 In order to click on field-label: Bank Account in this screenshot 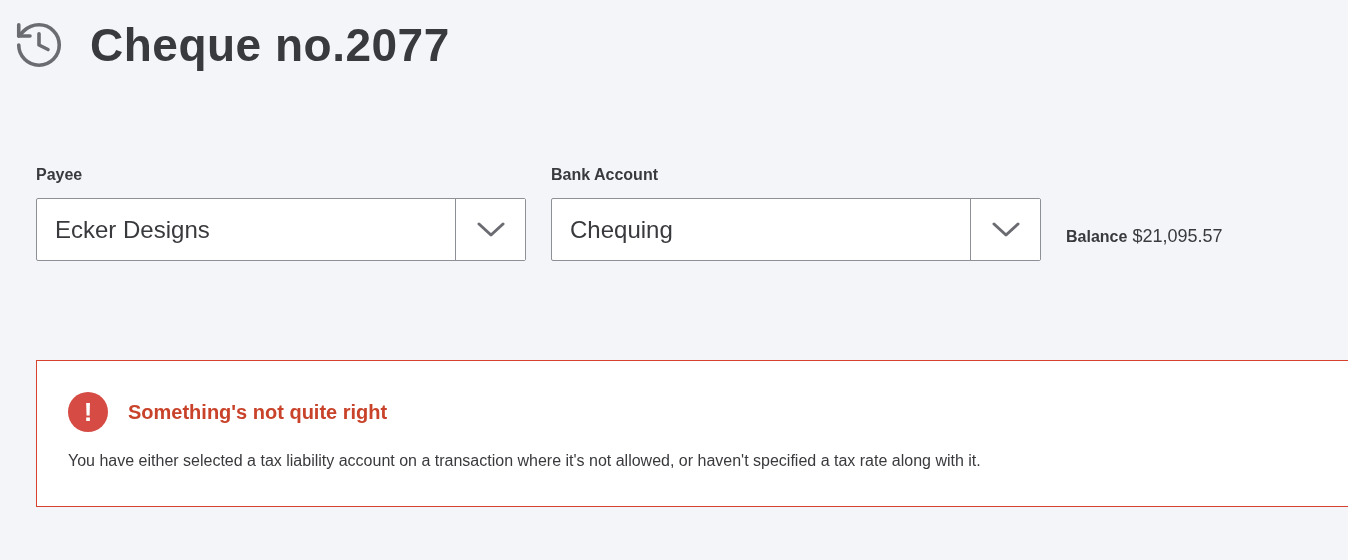, I will do `click(605, 175)`.